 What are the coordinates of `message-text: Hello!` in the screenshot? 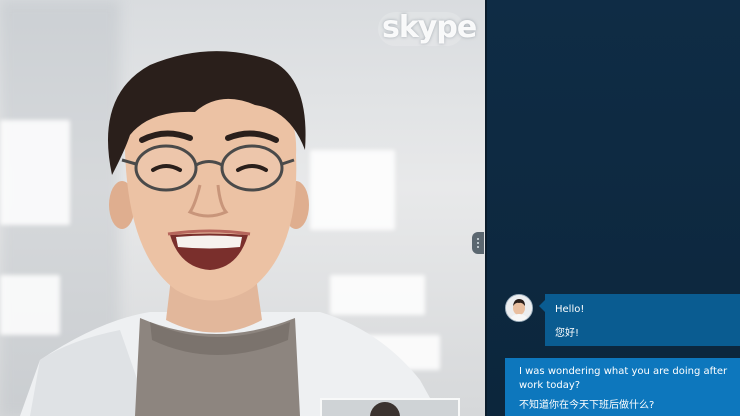 It's located at (570, 309).